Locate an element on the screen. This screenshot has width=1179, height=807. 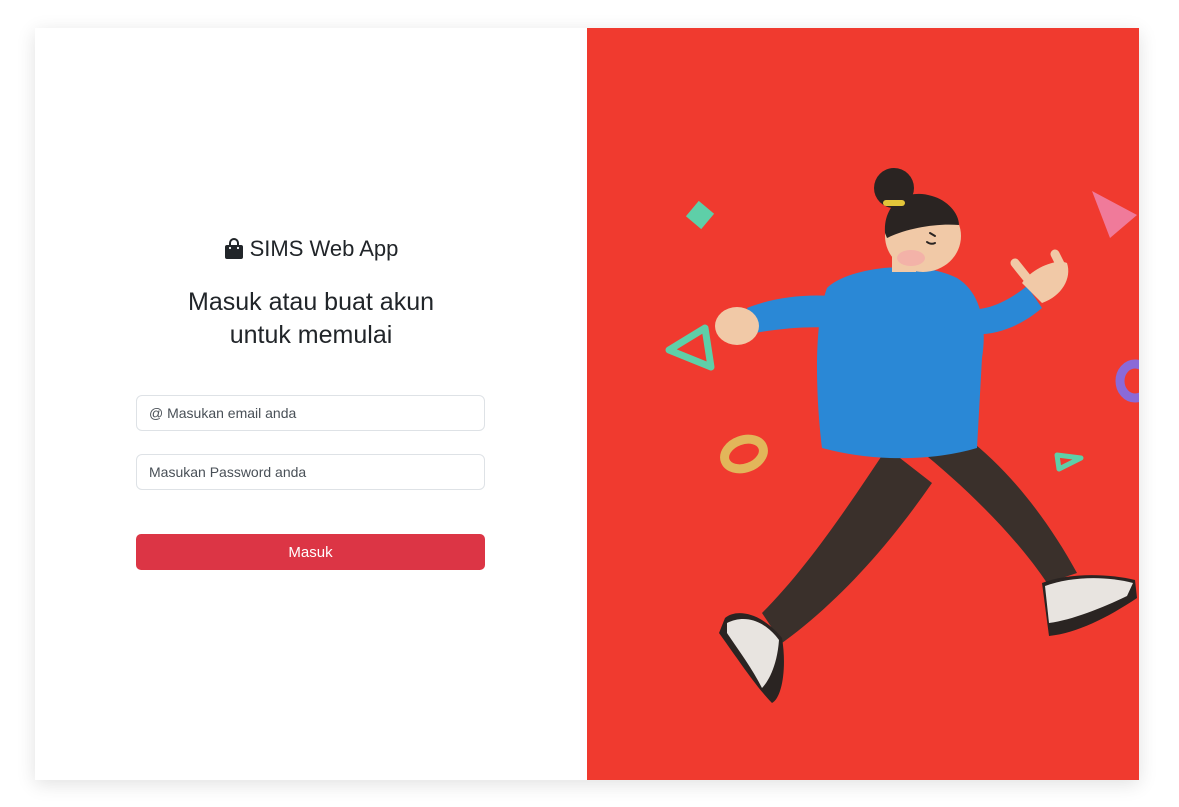
page-title-line-1: Masuk atau buat akun is located at coordinates (311, 302).